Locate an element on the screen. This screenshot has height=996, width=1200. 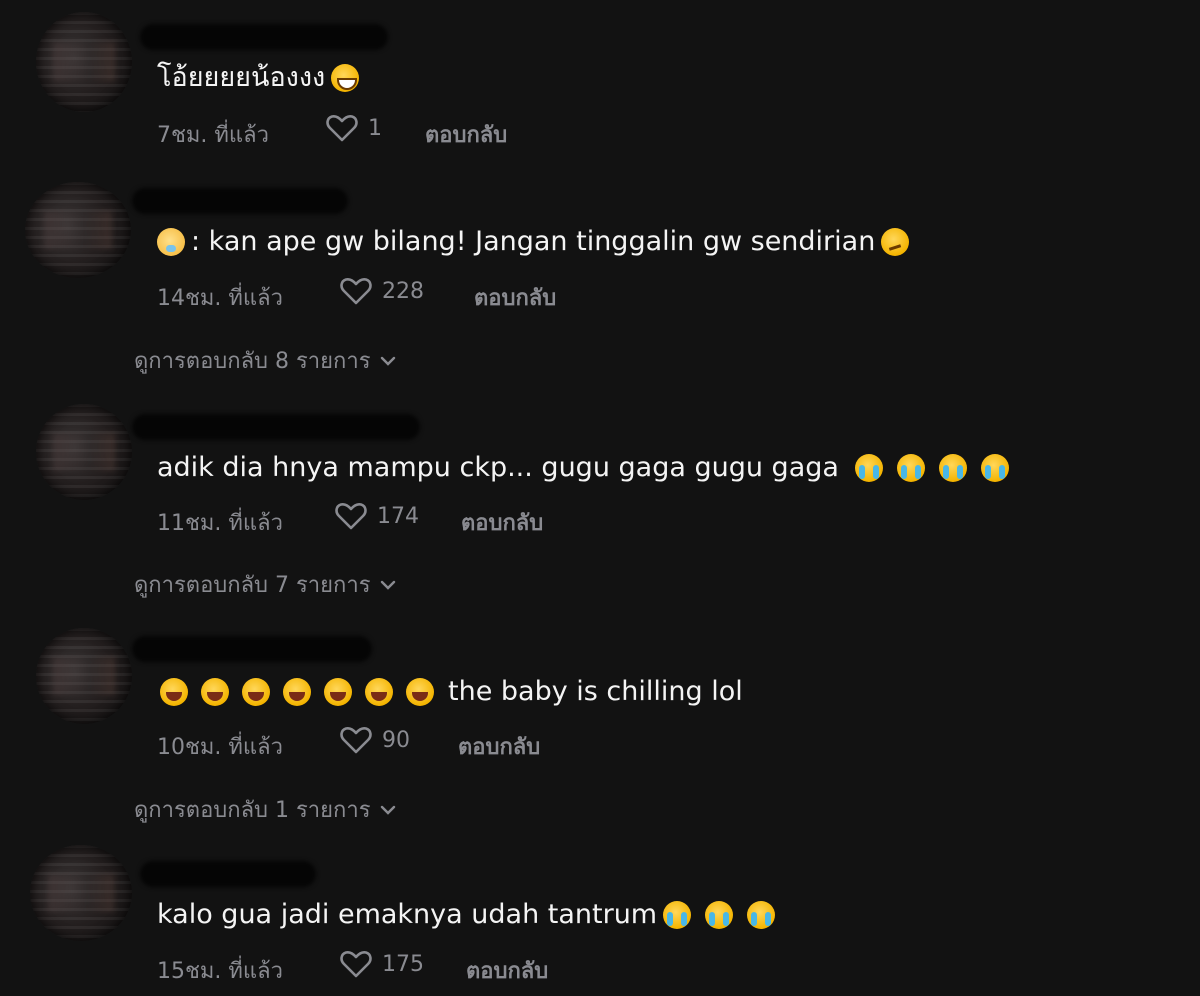
avatar is located at coordinates (81, 893).